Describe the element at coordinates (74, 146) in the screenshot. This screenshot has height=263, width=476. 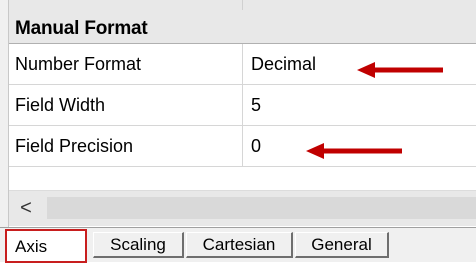
I see `property-name: Field Precision` at that location.